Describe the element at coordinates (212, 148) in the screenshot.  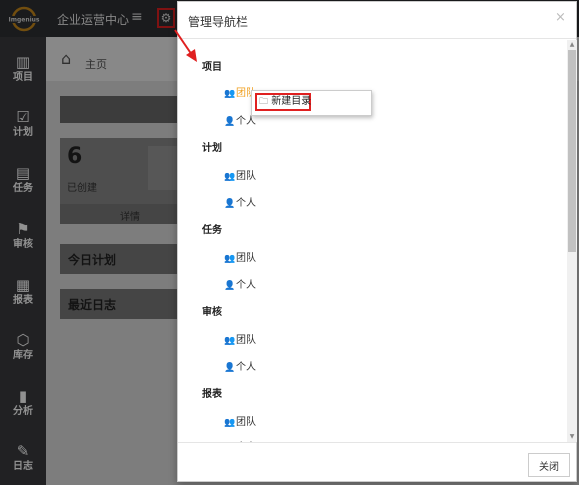
I see `section-title-plan: 计划` at that location.